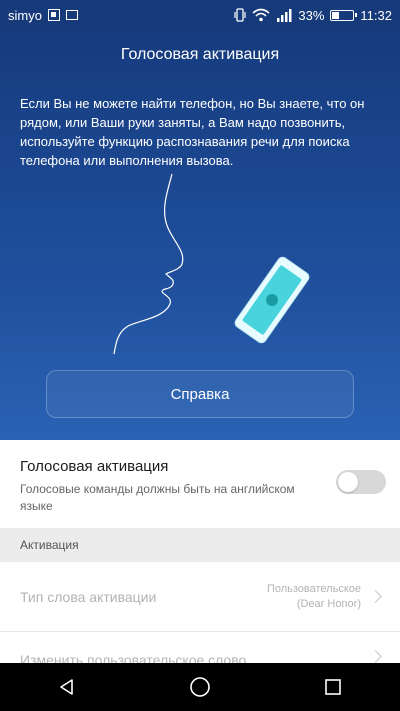 The width and height of the screenshot is (400, 711). What do you see at coordinates (344, 15) in the screenshot?
I see `battery-icon` at bounding box center [344, 15].